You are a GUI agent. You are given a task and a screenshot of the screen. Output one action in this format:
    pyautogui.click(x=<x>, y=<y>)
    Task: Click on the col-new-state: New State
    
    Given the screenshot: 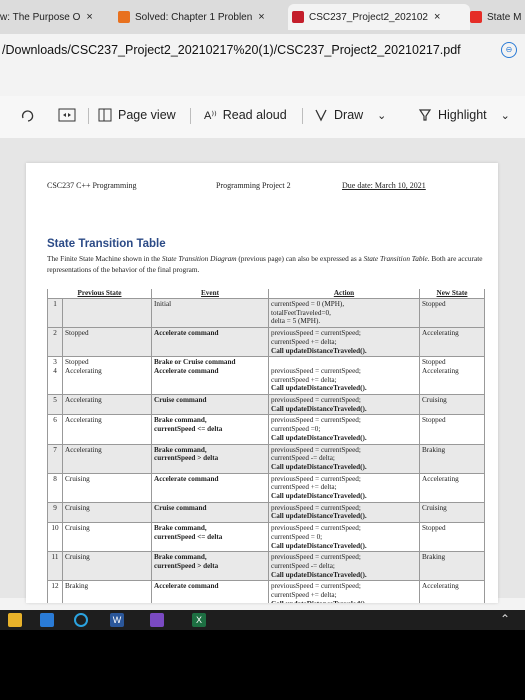 What is the action you would take?
    pyautogui.click(x=452, y=294)
    